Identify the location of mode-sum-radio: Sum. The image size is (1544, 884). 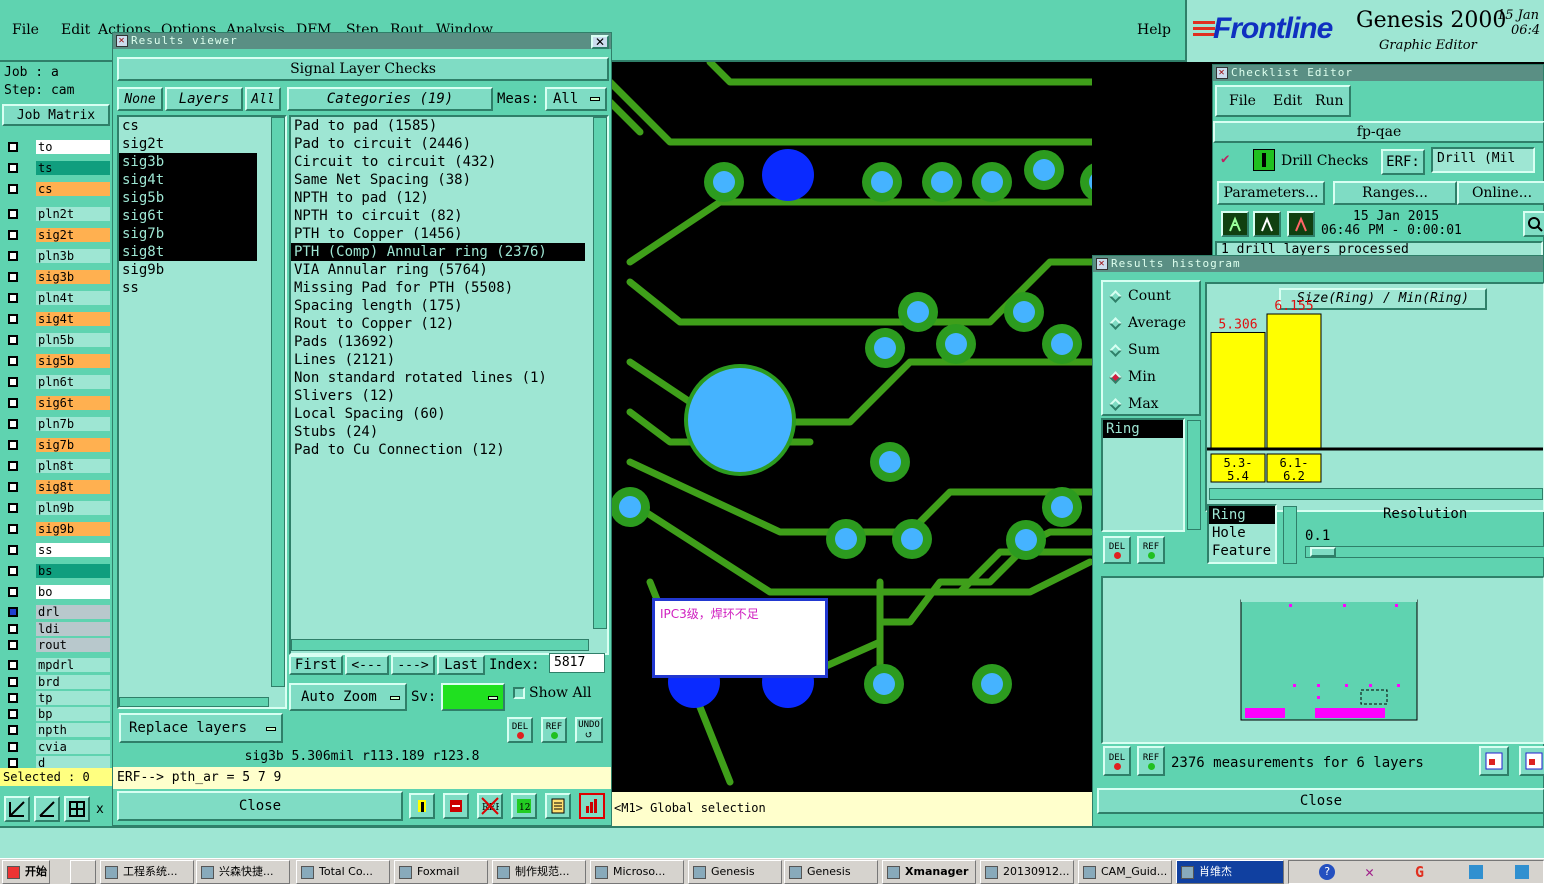
(1134, 350).